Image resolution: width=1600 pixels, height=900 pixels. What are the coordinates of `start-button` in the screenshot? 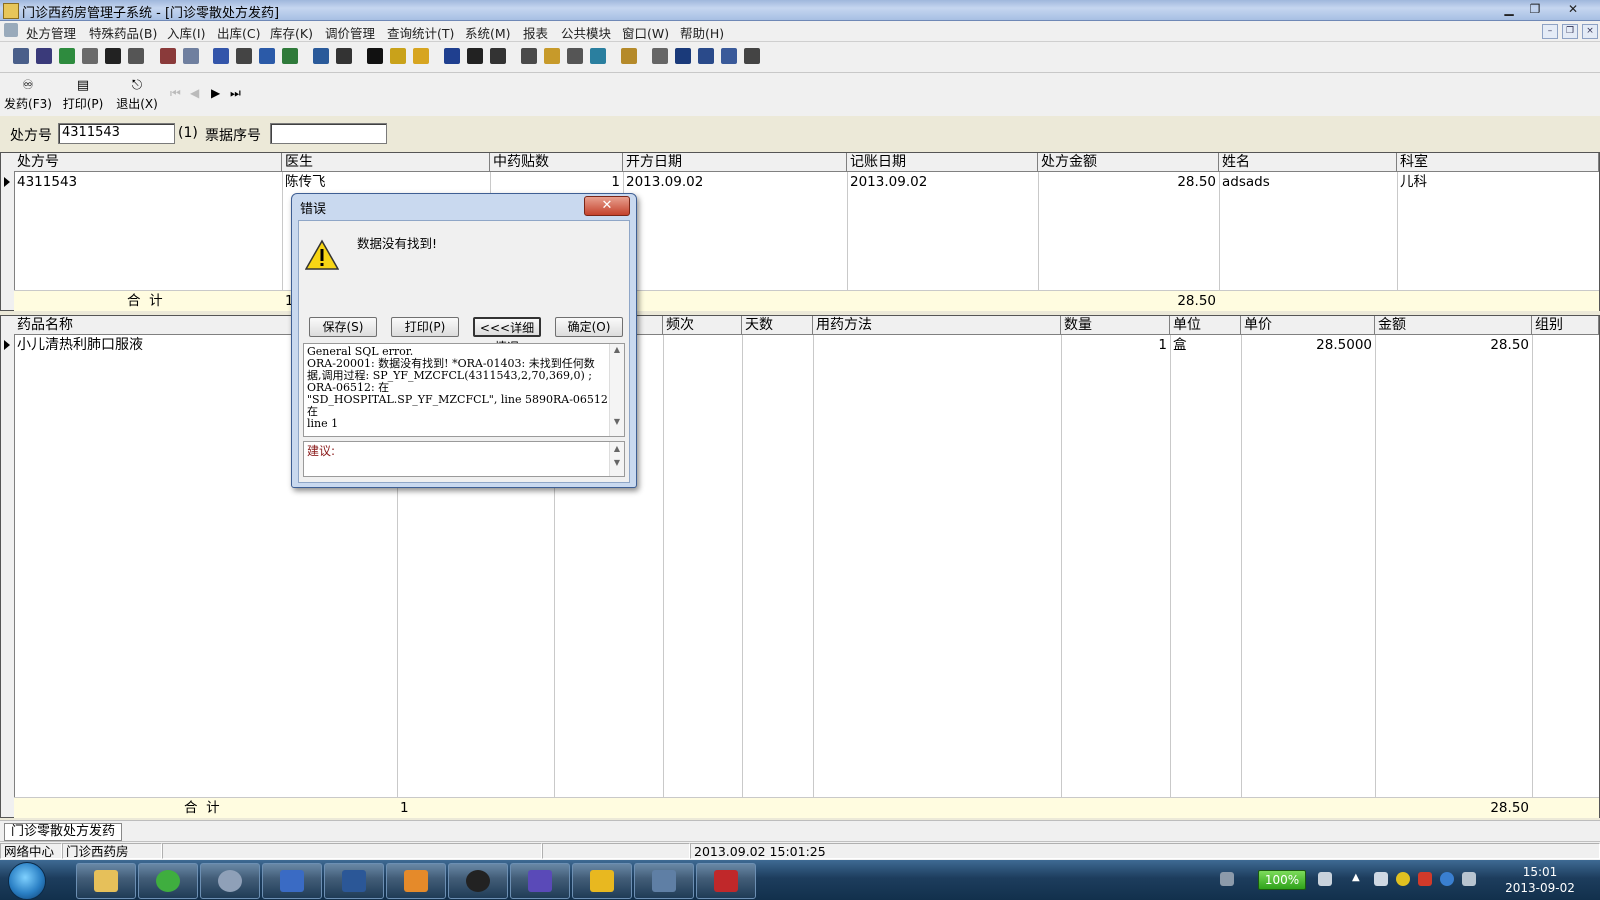 It's located at (27, 881).